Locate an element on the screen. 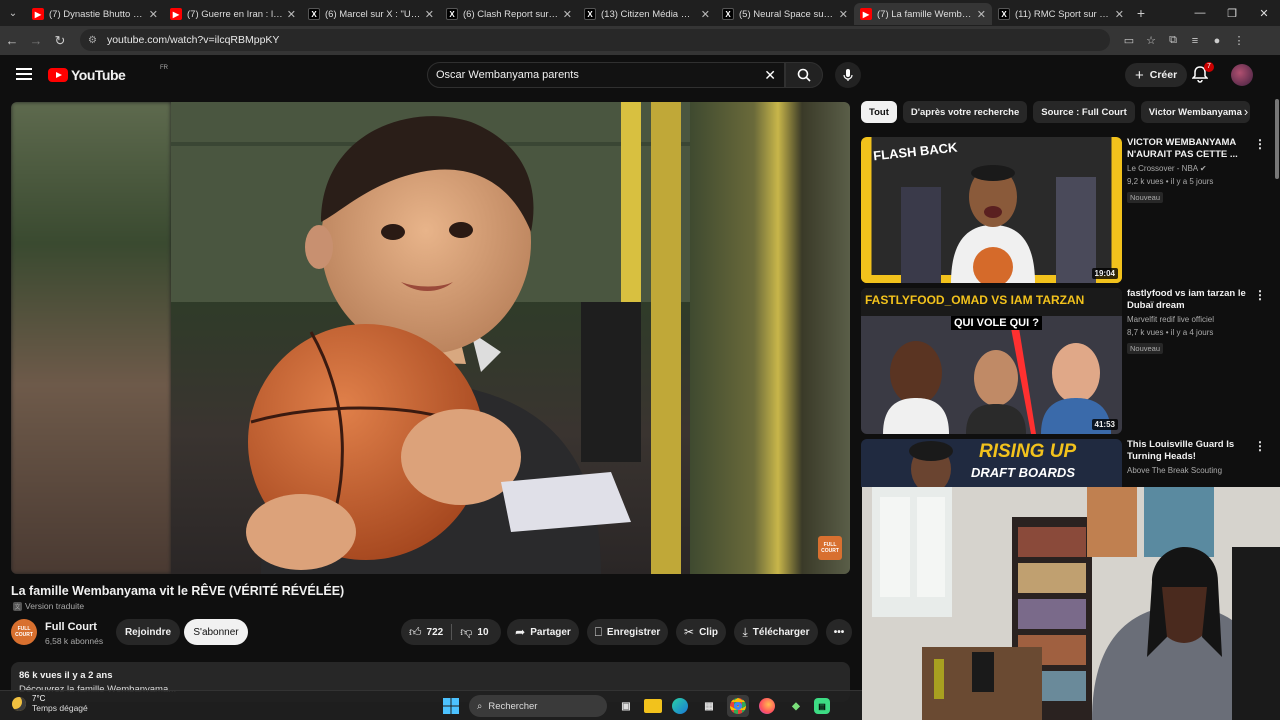 The width and height of the screenshot is (1280, 720). windows-start-icon is located at coordinates (451, 706).